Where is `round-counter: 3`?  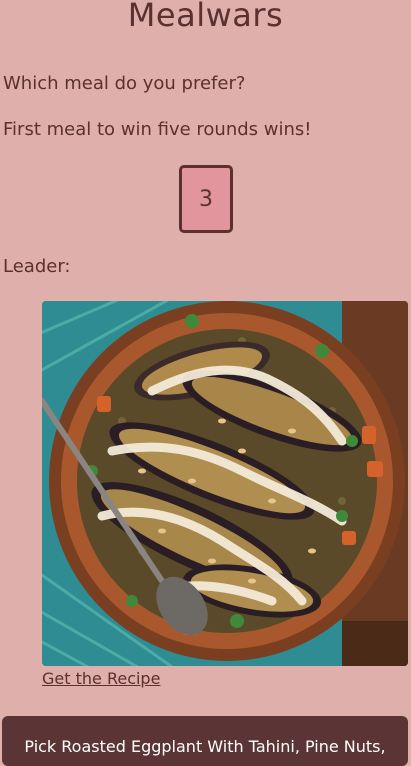
round-counter: 3 is located at coordinates (206, 199).